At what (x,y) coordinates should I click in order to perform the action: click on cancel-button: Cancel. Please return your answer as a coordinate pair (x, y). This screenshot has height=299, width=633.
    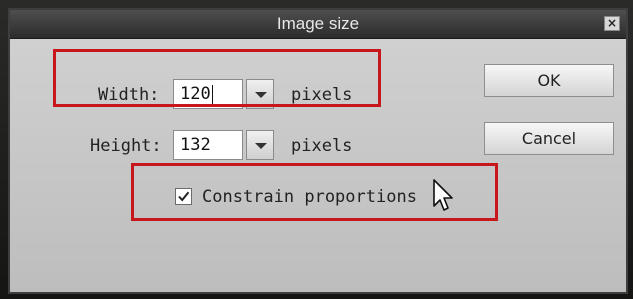
    Looking at the image, I should click on (549, 138).